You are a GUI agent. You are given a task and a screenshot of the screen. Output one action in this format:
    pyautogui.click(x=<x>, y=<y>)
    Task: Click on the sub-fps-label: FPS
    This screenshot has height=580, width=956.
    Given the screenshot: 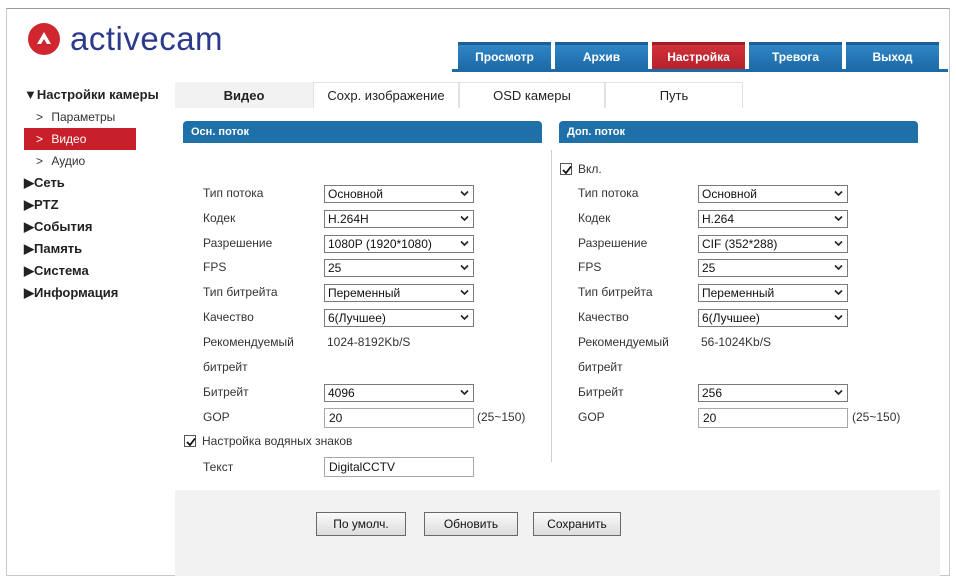 What is the action you would take?
    pyautogui.click(x=590, y=267)
    